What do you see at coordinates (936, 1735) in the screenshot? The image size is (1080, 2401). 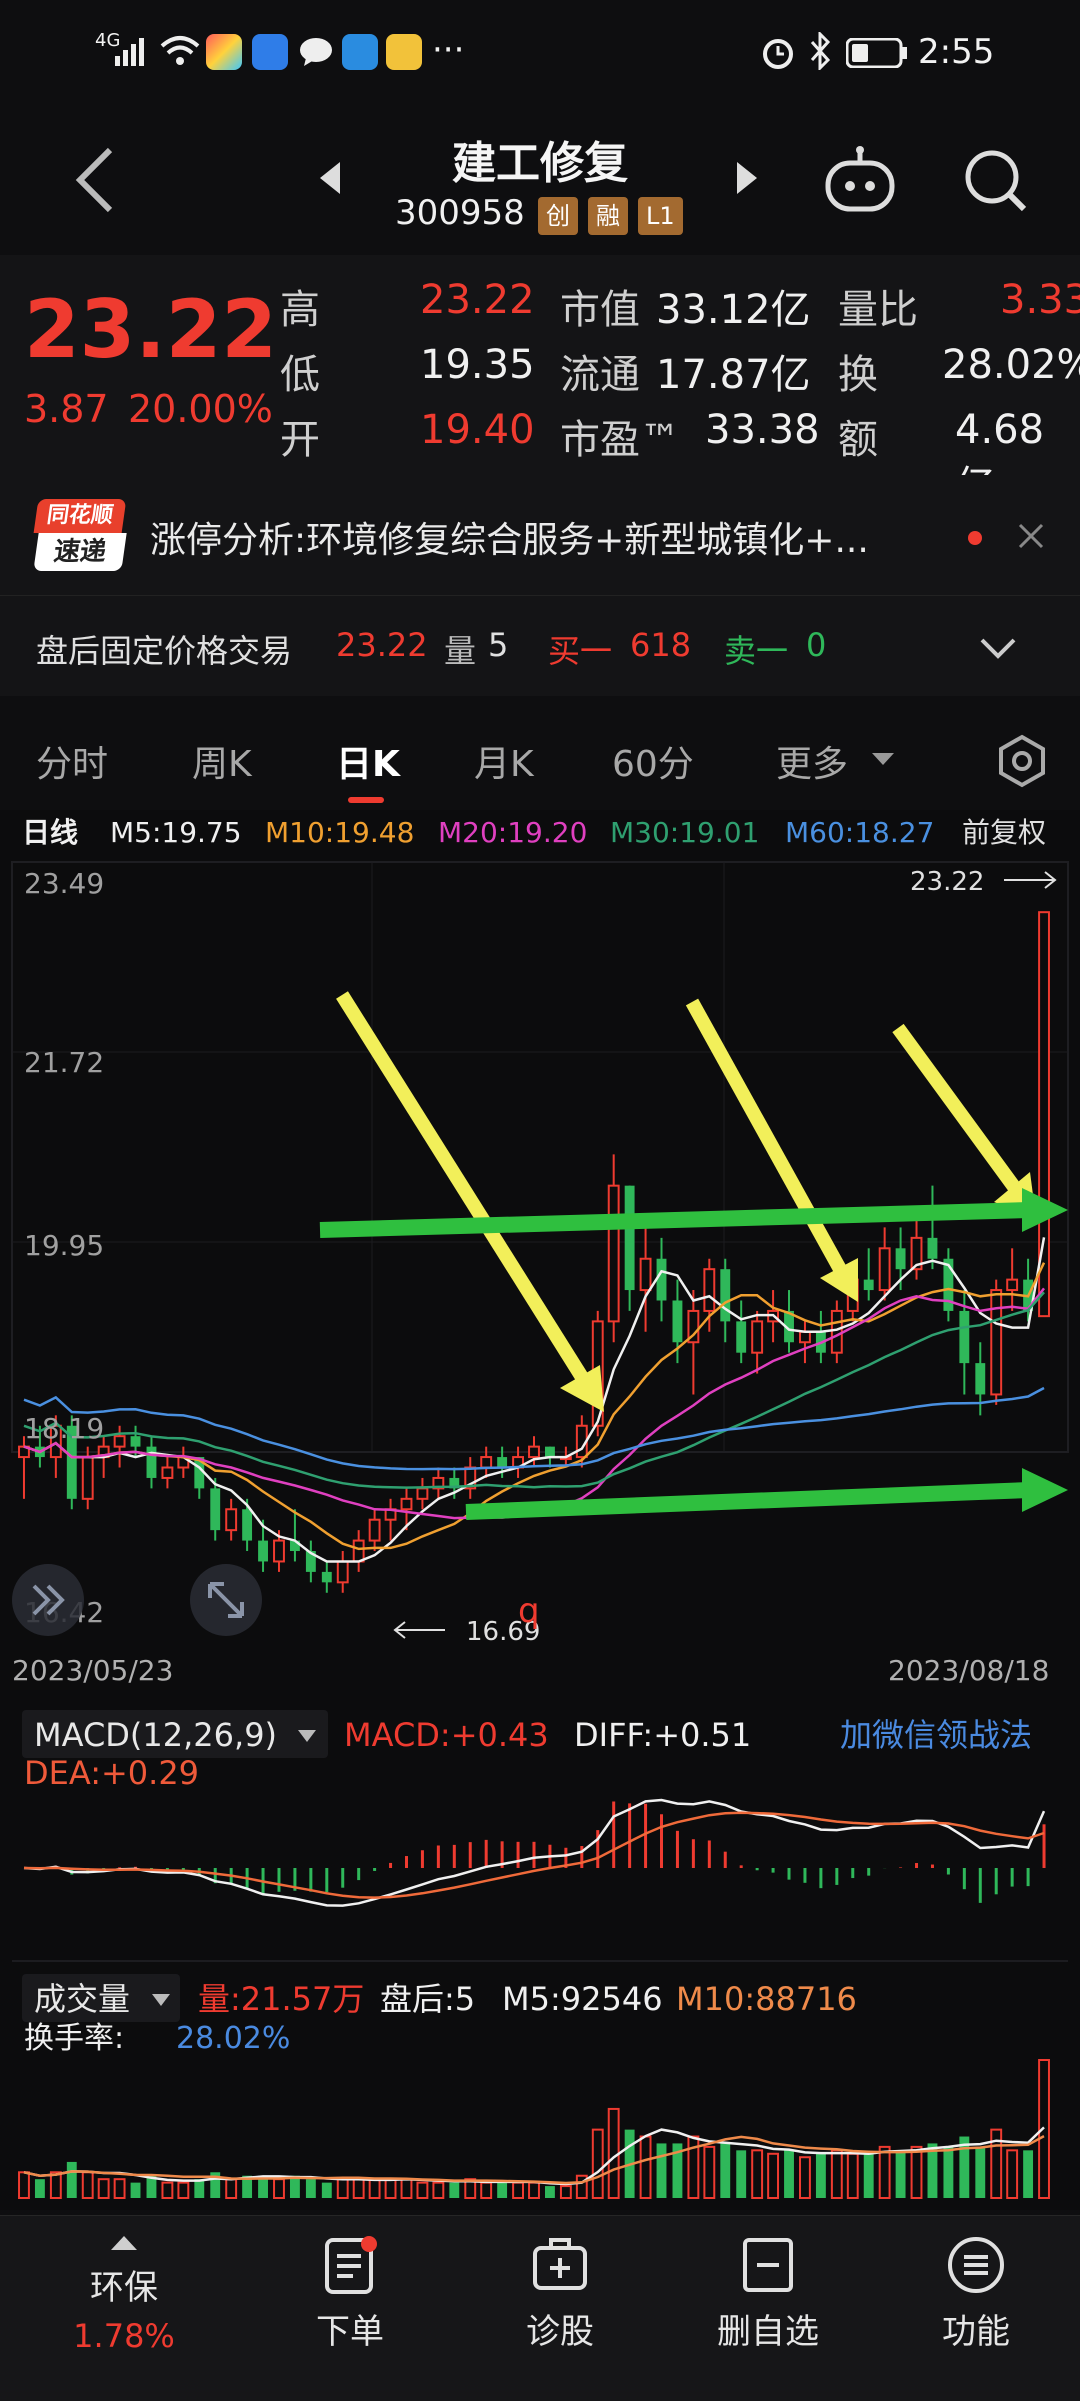 I see `macd-ad-link: 加微信领战法` at bounding box center [936, 1735].